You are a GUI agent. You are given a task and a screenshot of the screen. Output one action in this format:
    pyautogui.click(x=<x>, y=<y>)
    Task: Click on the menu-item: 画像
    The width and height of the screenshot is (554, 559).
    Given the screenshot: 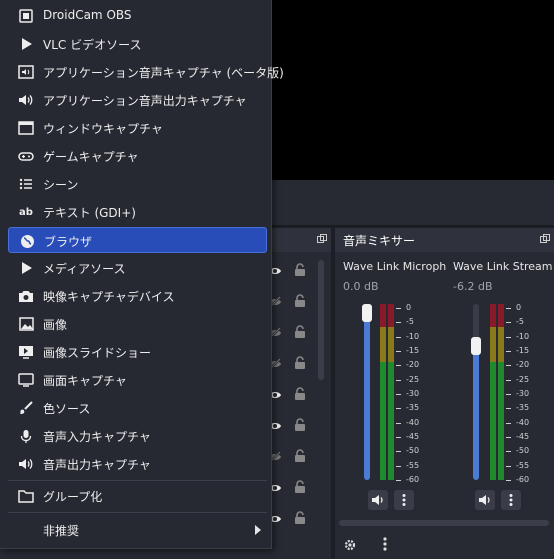 What is the action you would take?
    pyautogui.click(x=137, y=324)
    